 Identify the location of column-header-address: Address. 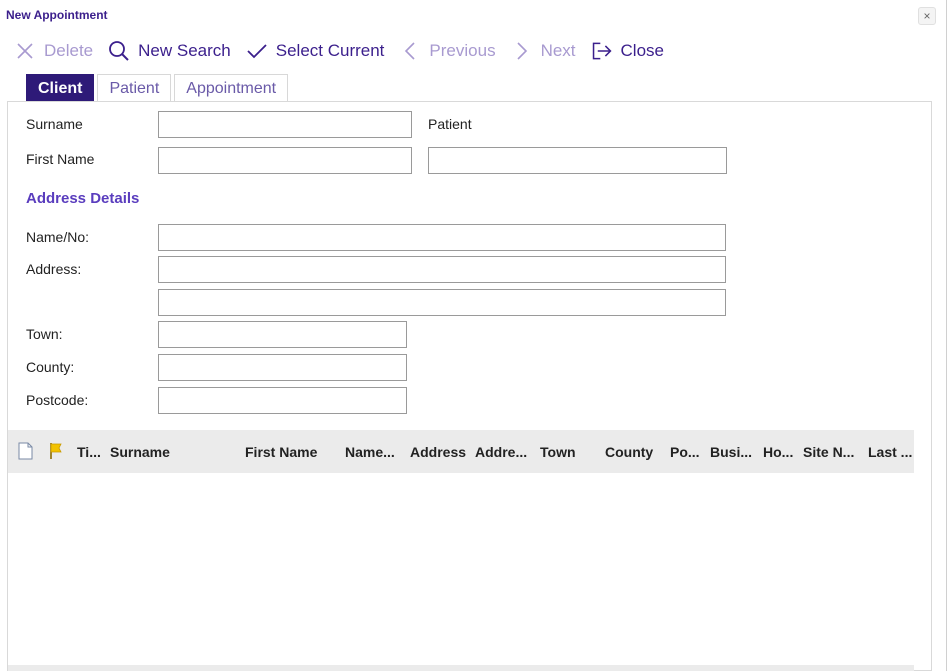
(438, 452).